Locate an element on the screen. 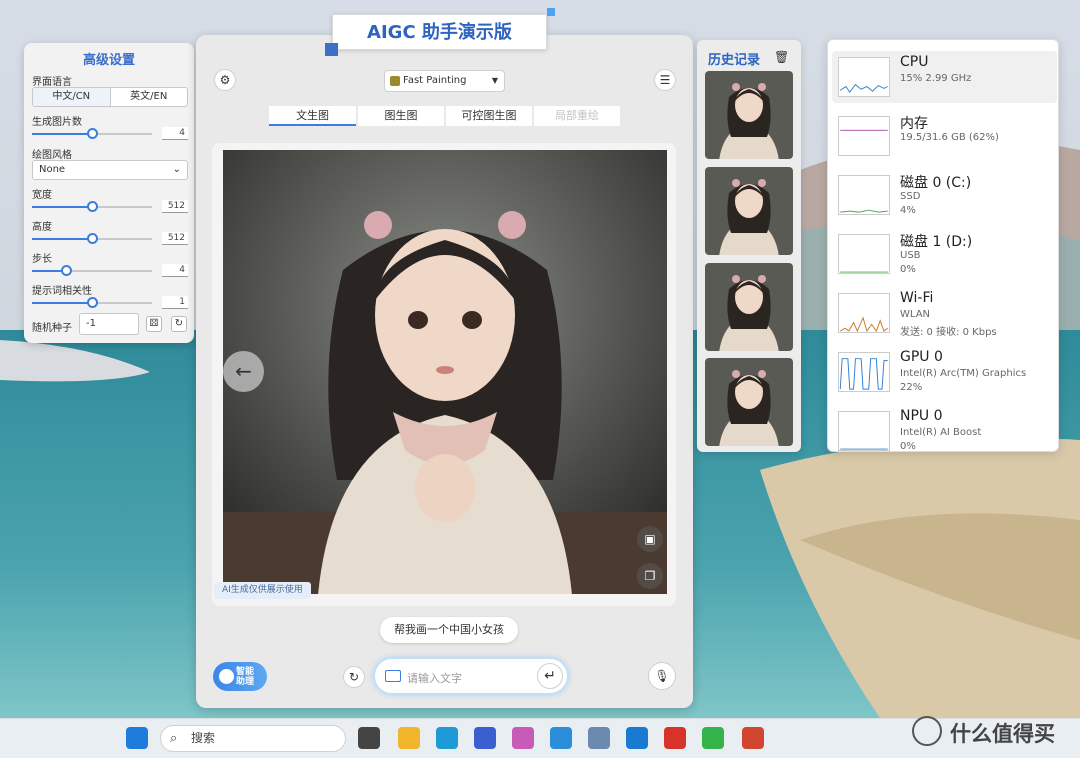 This screenshot has width=1080, height=758. microphone-icon: 🎙 is located at coordinates (662, 676).